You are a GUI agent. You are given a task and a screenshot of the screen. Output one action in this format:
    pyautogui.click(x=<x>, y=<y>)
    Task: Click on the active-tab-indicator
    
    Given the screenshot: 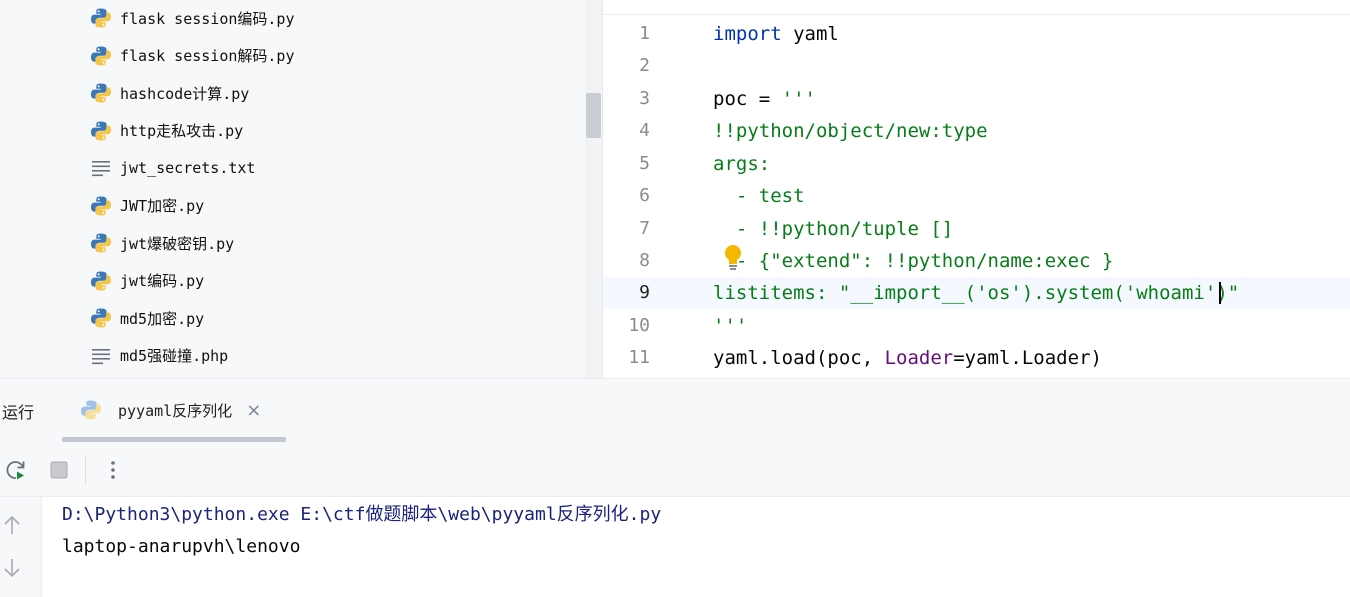 What is the action you would take?
    pyautogui.click(x=174, y=439)
    